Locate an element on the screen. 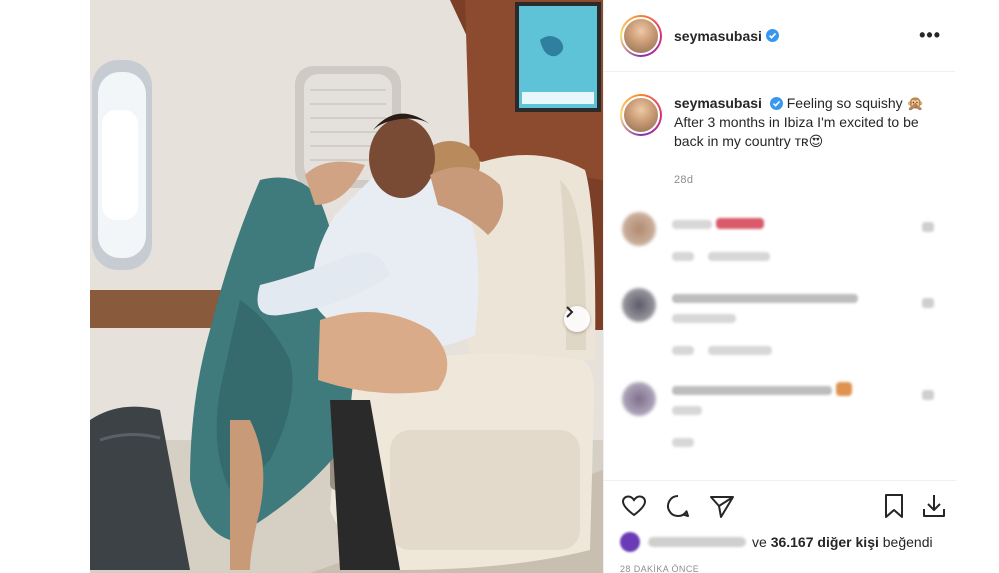 The width and height of the screenshot is (999, 573). chevron-right-icon is located at coordinates (570, 312).